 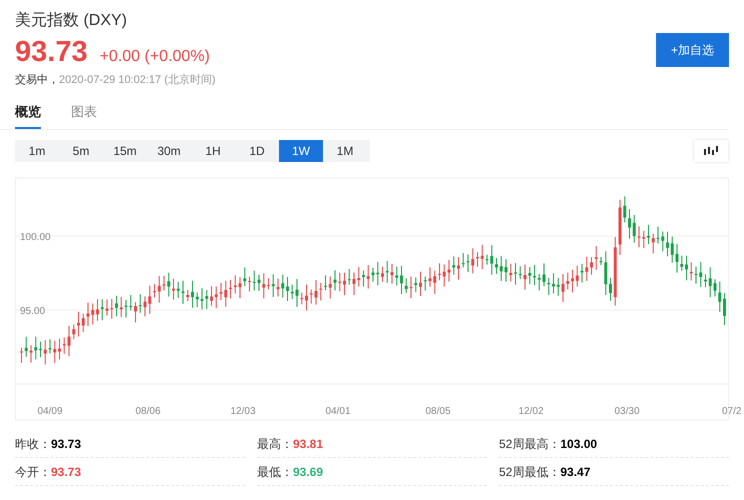 I want to click on stat-label: 昨收：, so click(x=33, y=444).